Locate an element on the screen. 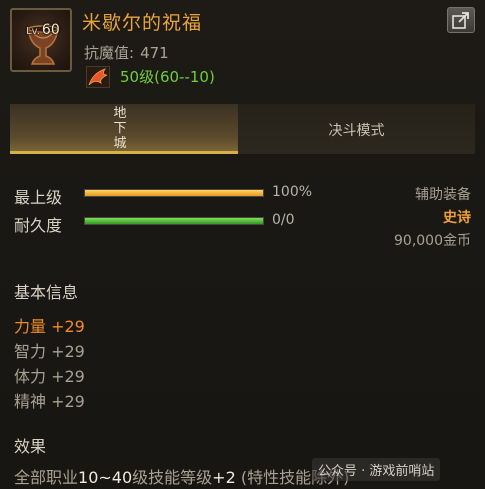  effect-middle: 级技能等级 is located at coordinates (172, 477).